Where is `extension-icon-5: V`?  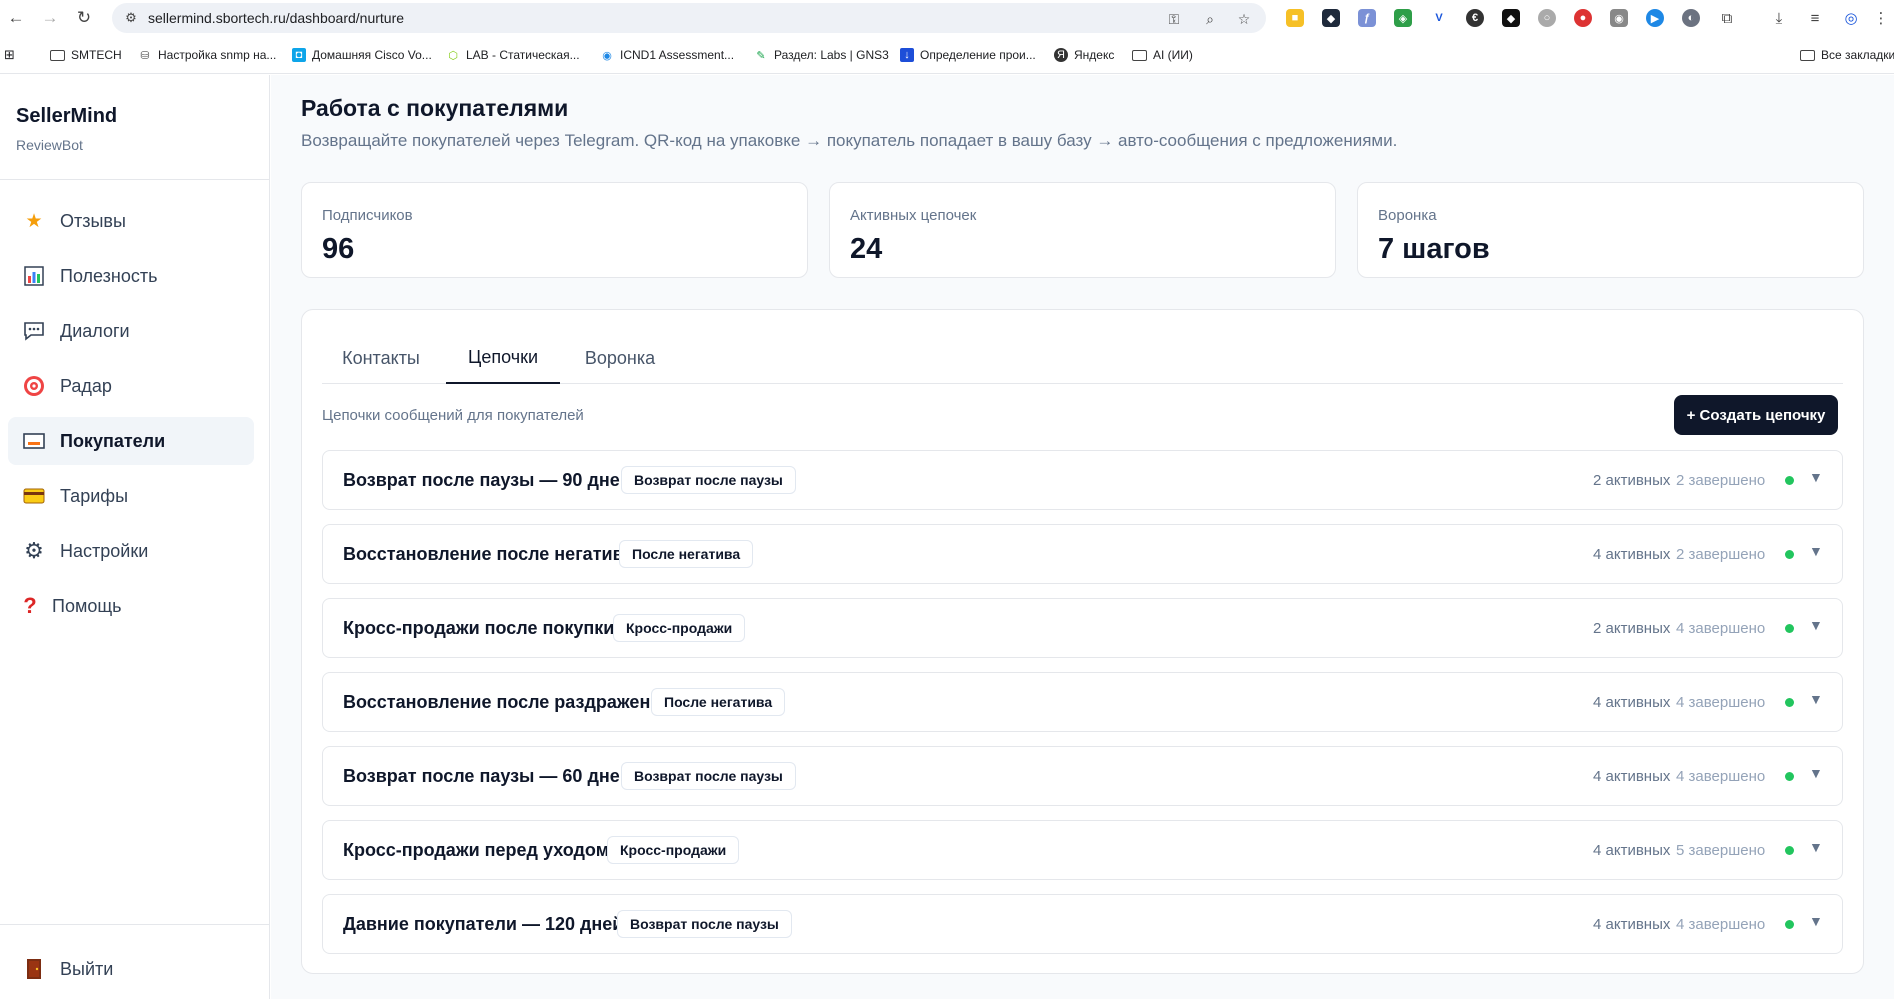
extension-icon-5: V is located at coordinates (1439, 18).